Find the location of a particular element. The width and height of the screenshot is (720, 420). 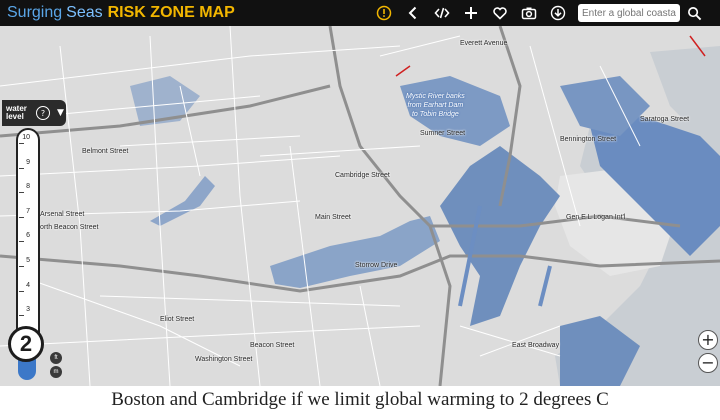

search-input is located at coordinates (629, 13).